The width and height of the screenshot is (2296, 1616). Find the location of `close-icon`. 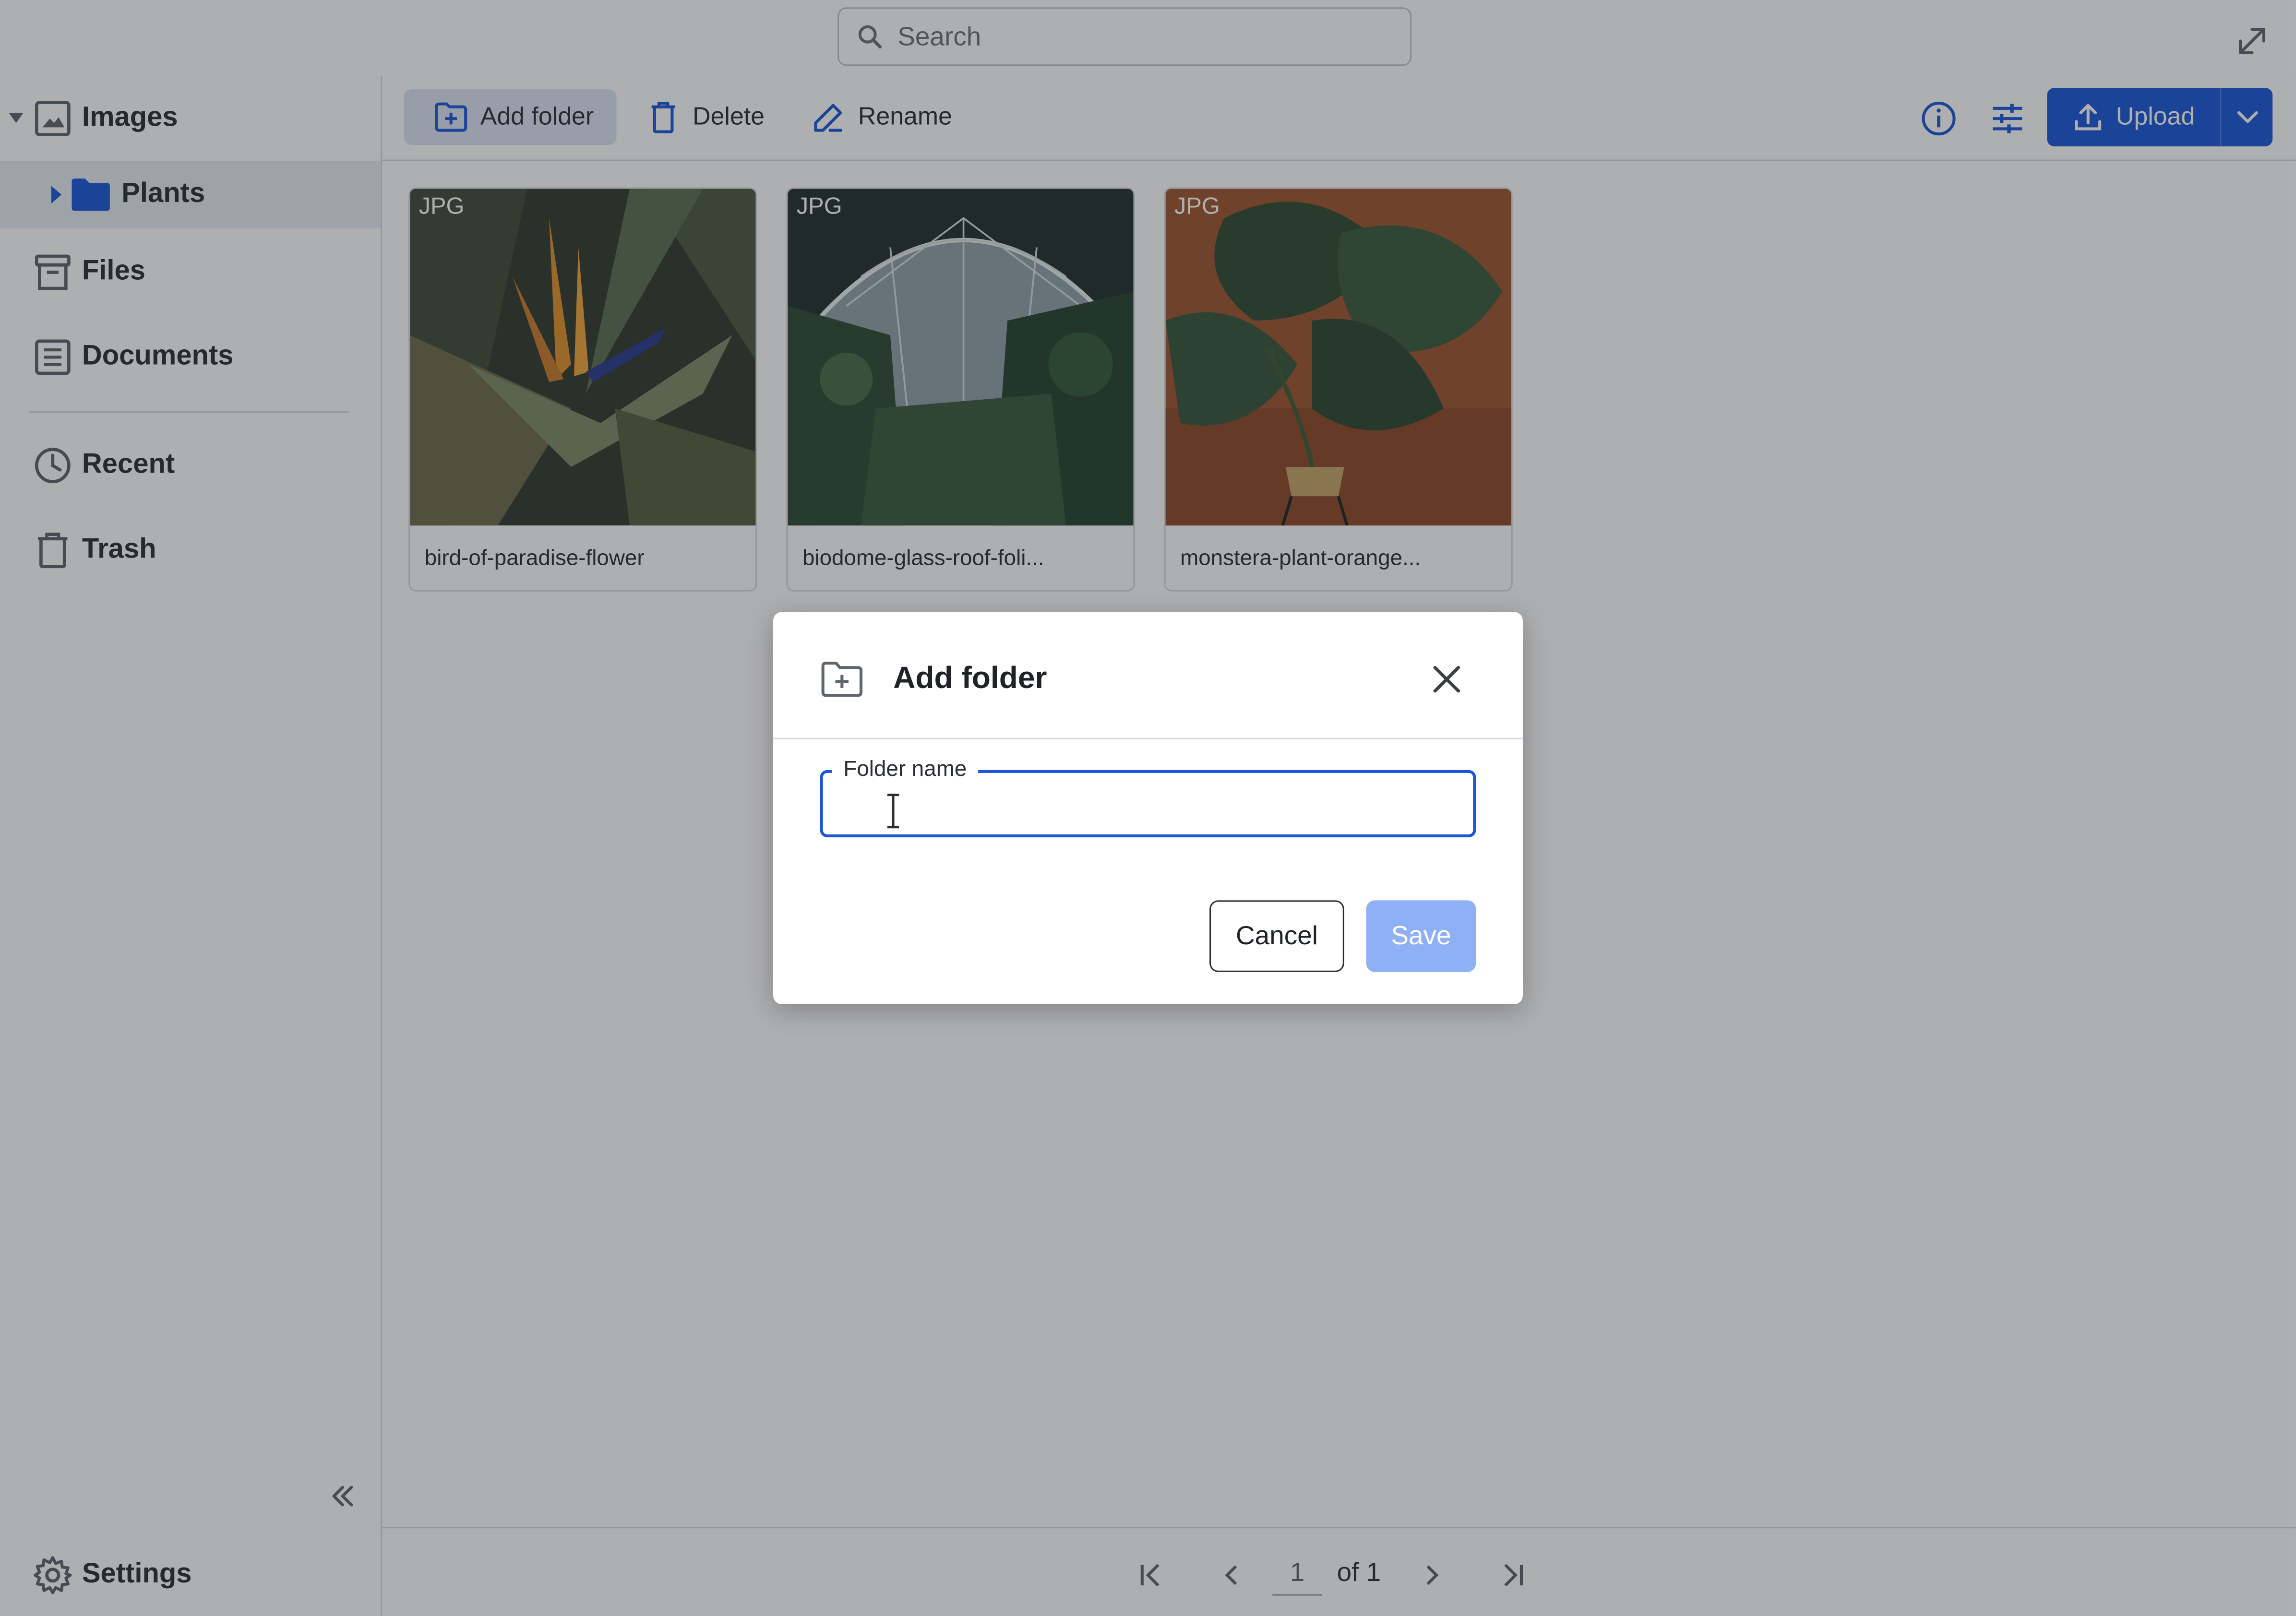

close-icon is located at coordinates (1447, 679).